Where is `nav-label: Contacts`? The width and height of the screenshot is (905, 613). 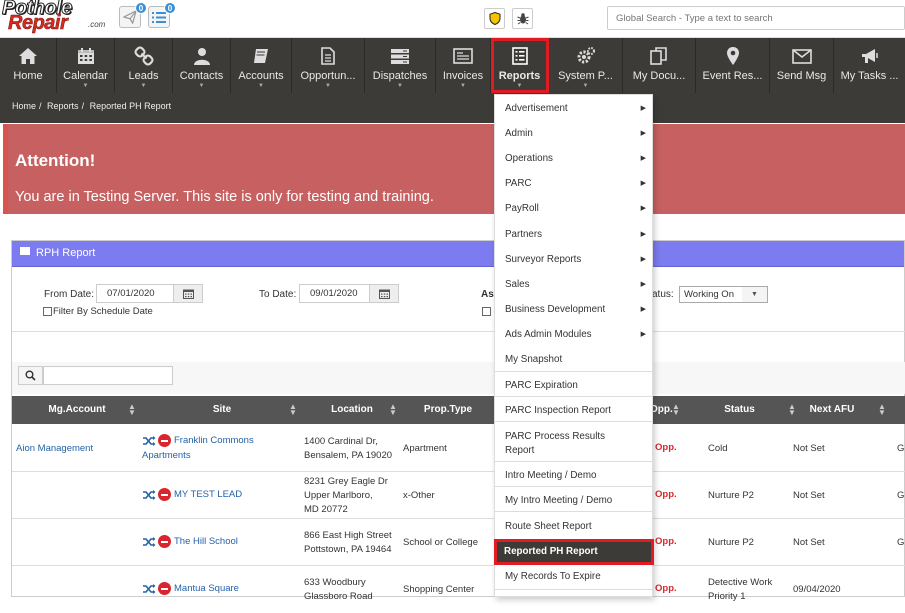
nav-label: Contacts is located at coordinates (201, 76).